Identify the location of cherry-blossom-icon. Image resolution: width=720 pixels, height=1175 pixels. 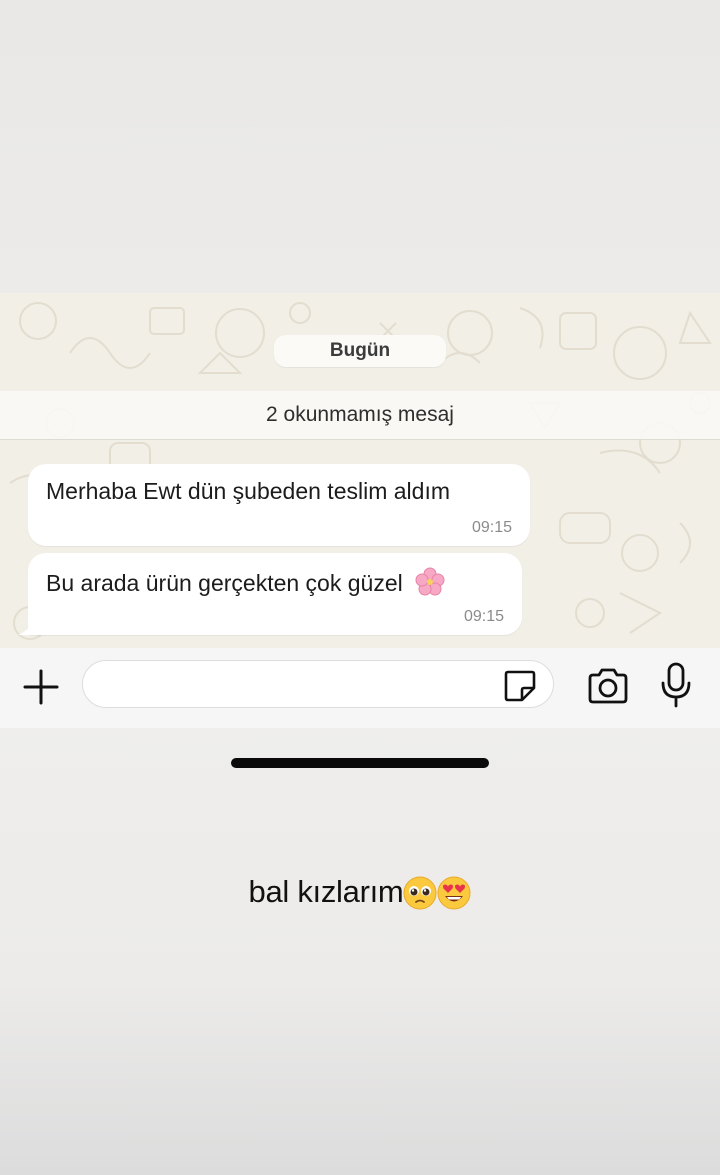
(430, 581).